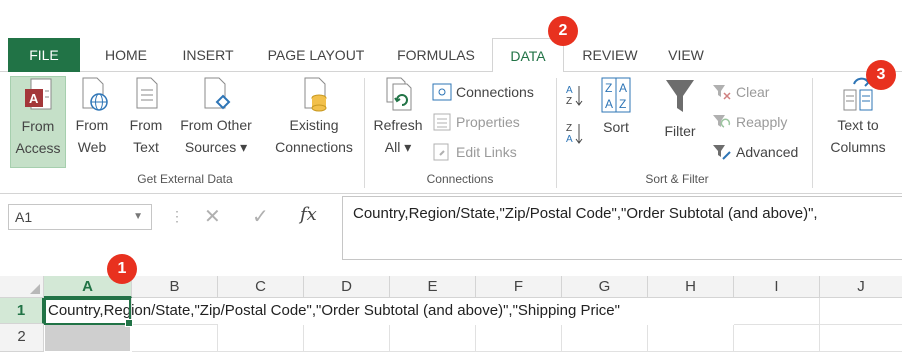  Describe the element at coordinates (122, 269) in the screenshot. I see `callout-badge-1: 1` at that location.